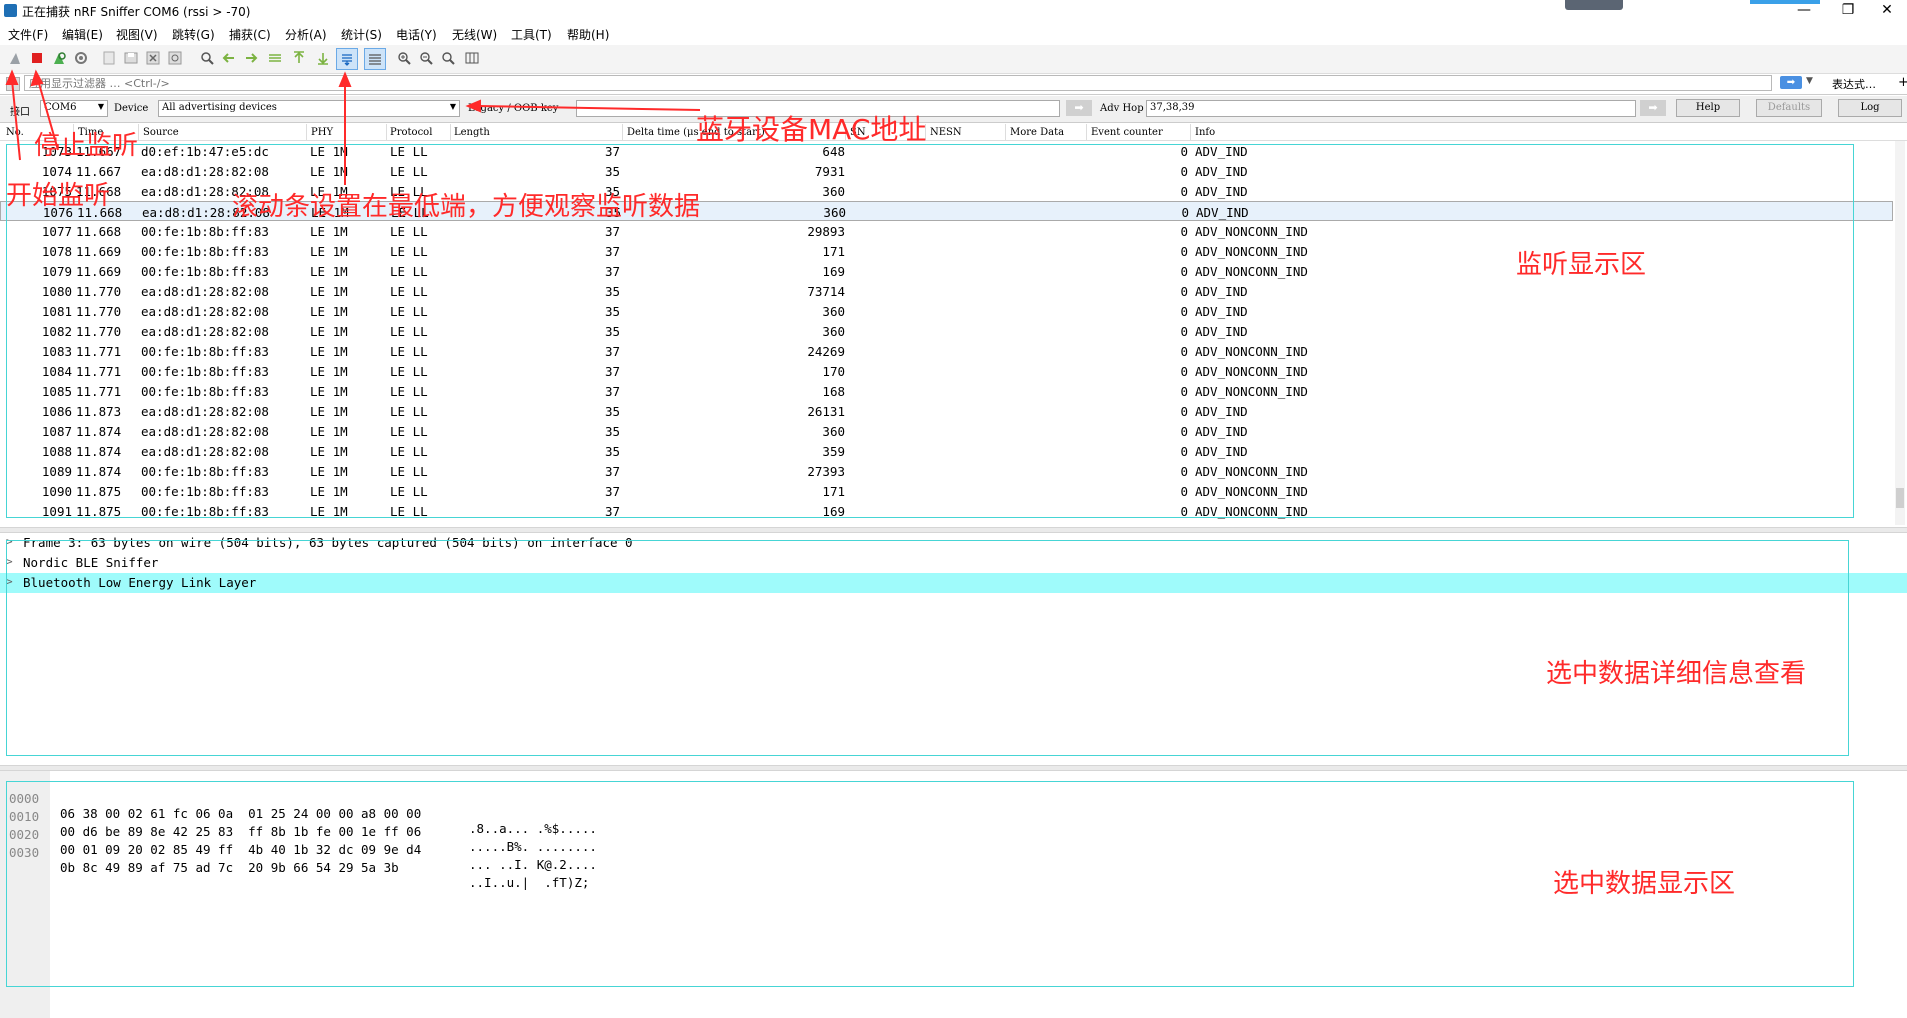 This screenshot has height=1018, width=1907. What do you see at coordinates (1644, 884) in the screenshot?
I see `annotation-bytes-area: 选中数据显示区` at bounding box center [1644, 884].